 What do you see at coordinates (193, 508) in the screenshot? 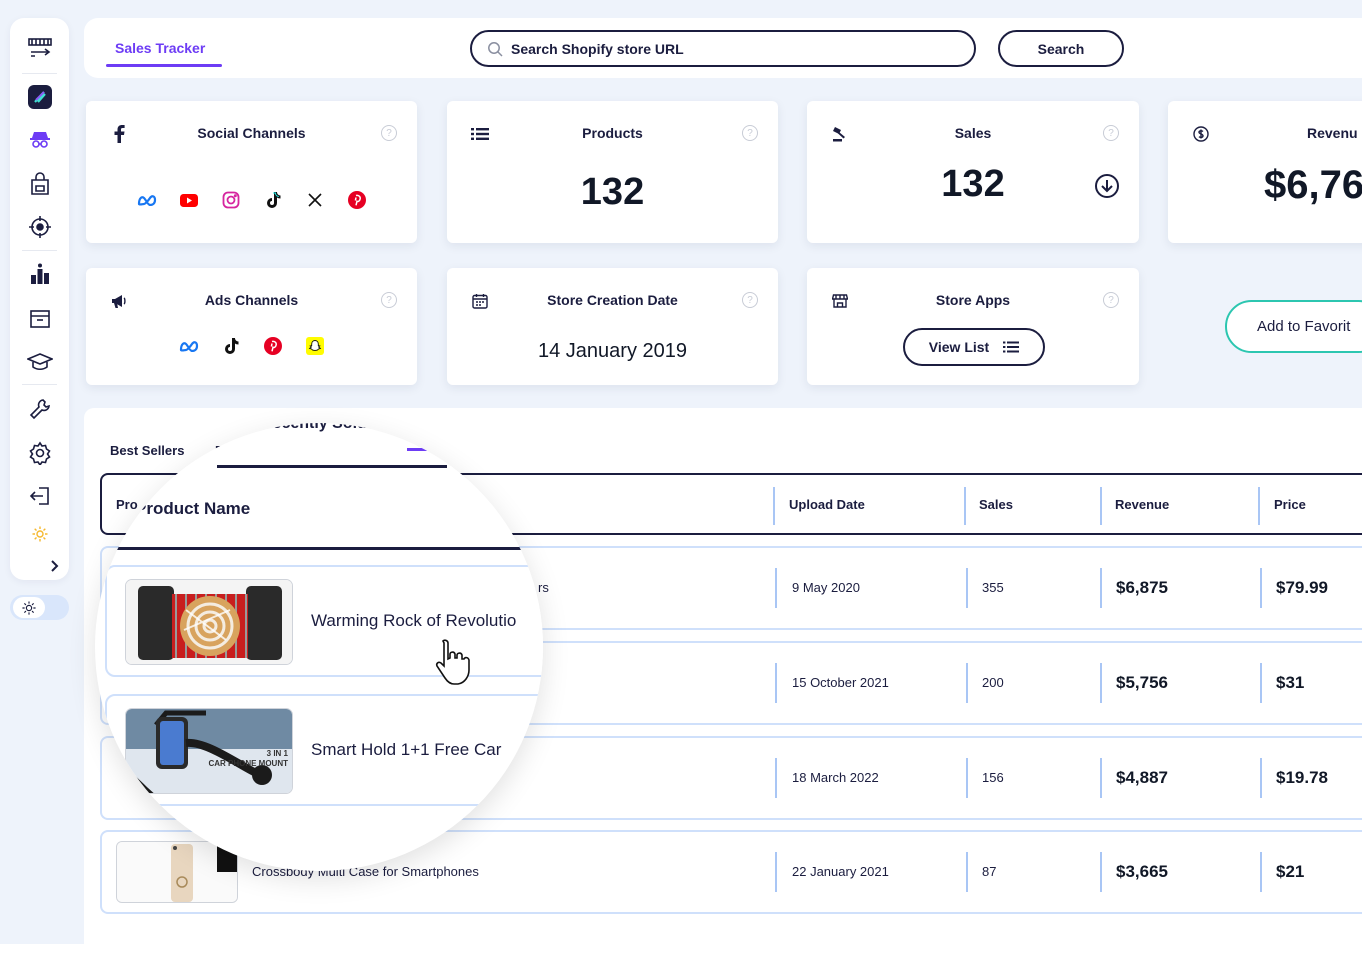
I see `header-product-name-zoomed: Product Name` at bounding box center [193, 508].